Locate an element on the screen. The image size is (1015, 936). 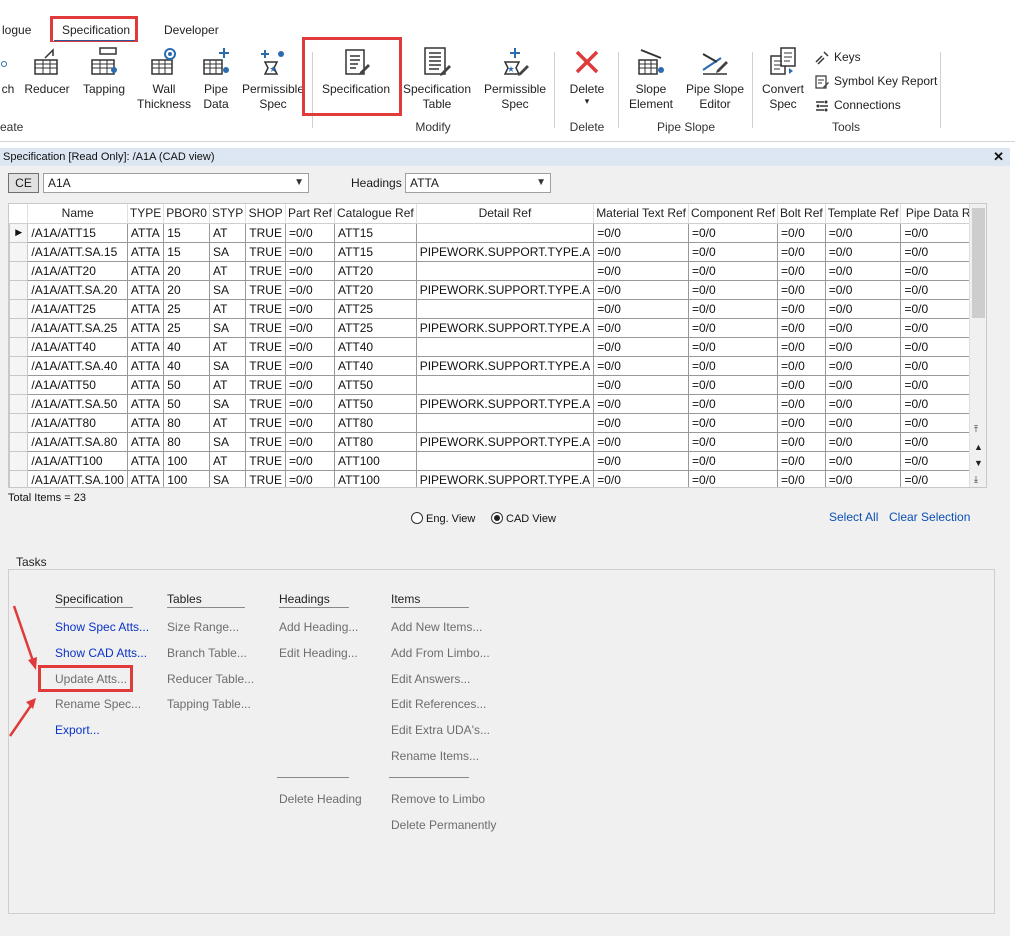
column-header-detail-ref: Detail Ref is located at coordinates (505, 214).